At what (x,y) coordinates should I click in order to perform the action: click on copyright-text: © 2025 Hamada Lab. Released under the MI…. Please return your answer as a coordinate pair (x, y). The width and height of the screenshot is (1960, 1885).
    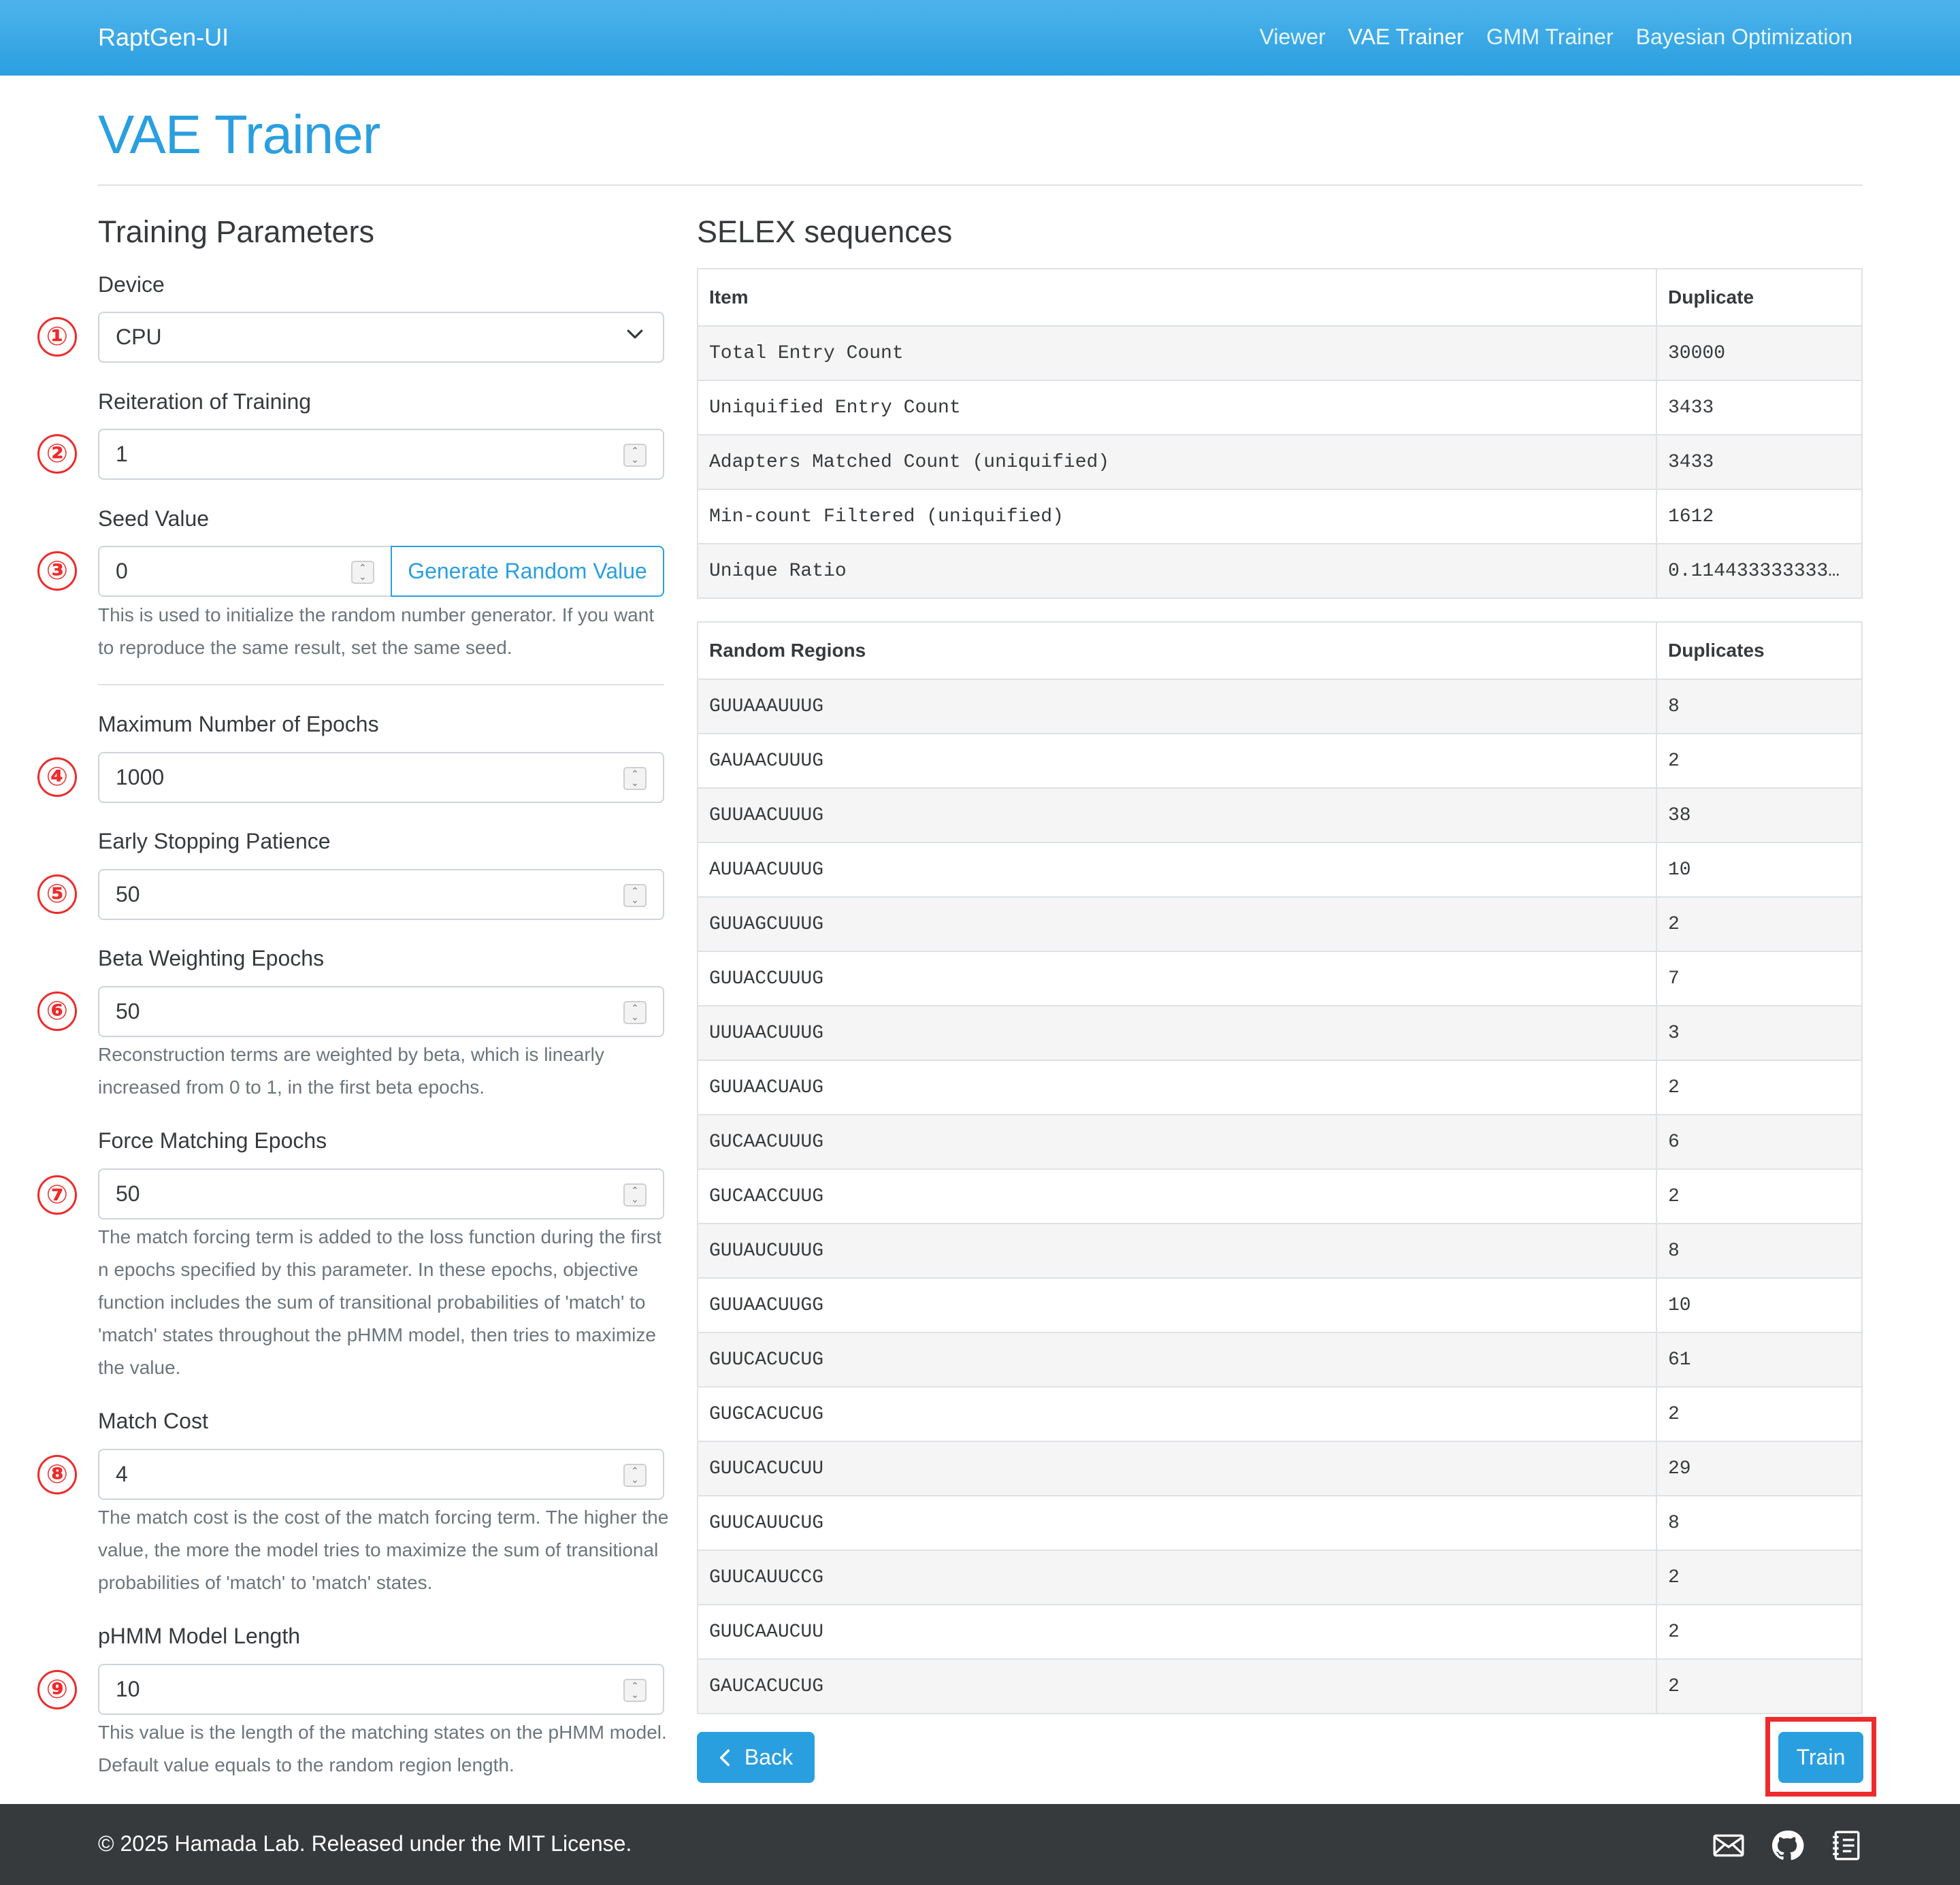
    Looking at the image, I should click on (365, 1843).